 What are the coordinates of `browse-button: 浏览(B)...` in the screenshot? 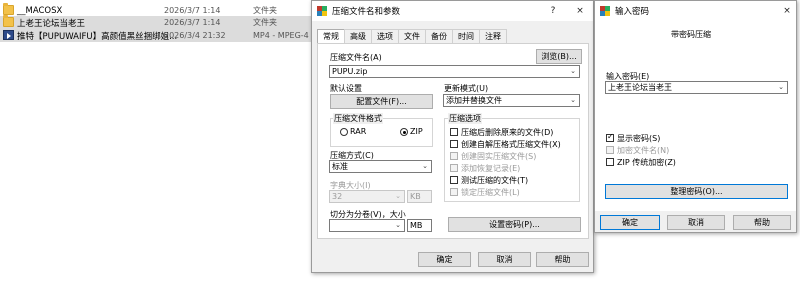 It's located at (559, 56).